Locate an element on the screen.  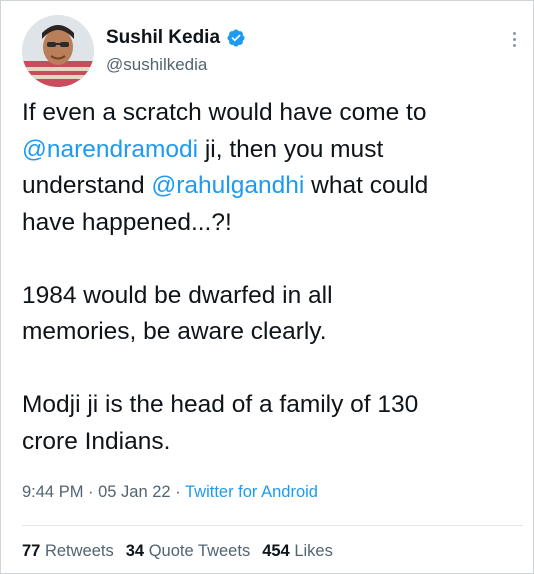
more-options-icon is located at coordinates (514, 39).